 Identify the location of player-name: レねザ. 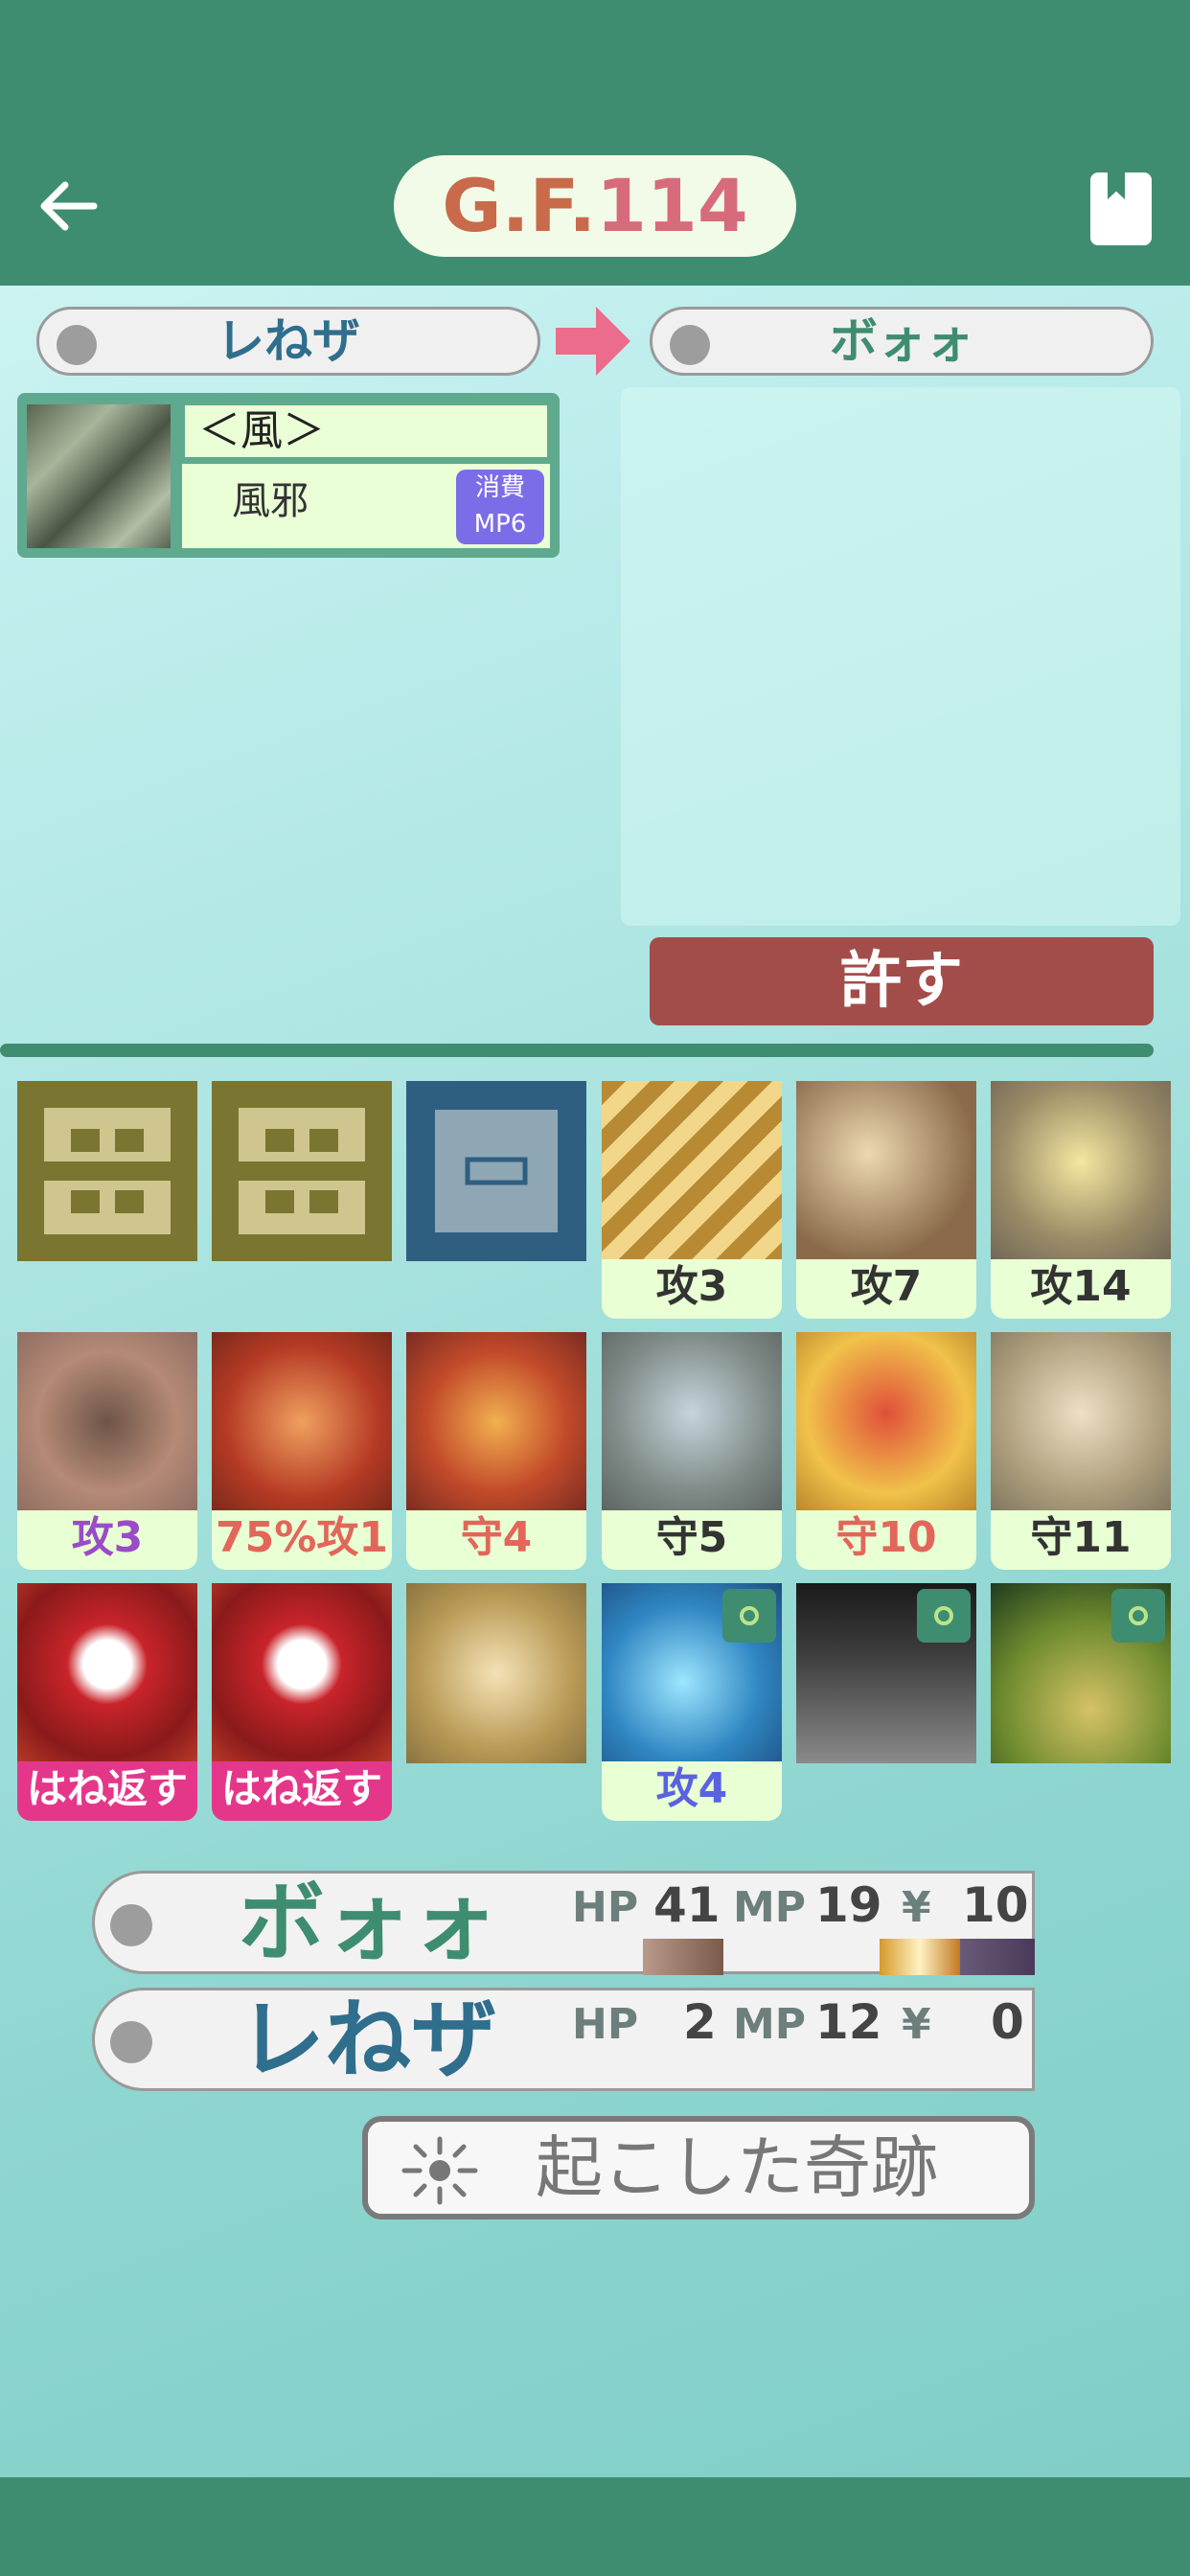
(368, 2040).